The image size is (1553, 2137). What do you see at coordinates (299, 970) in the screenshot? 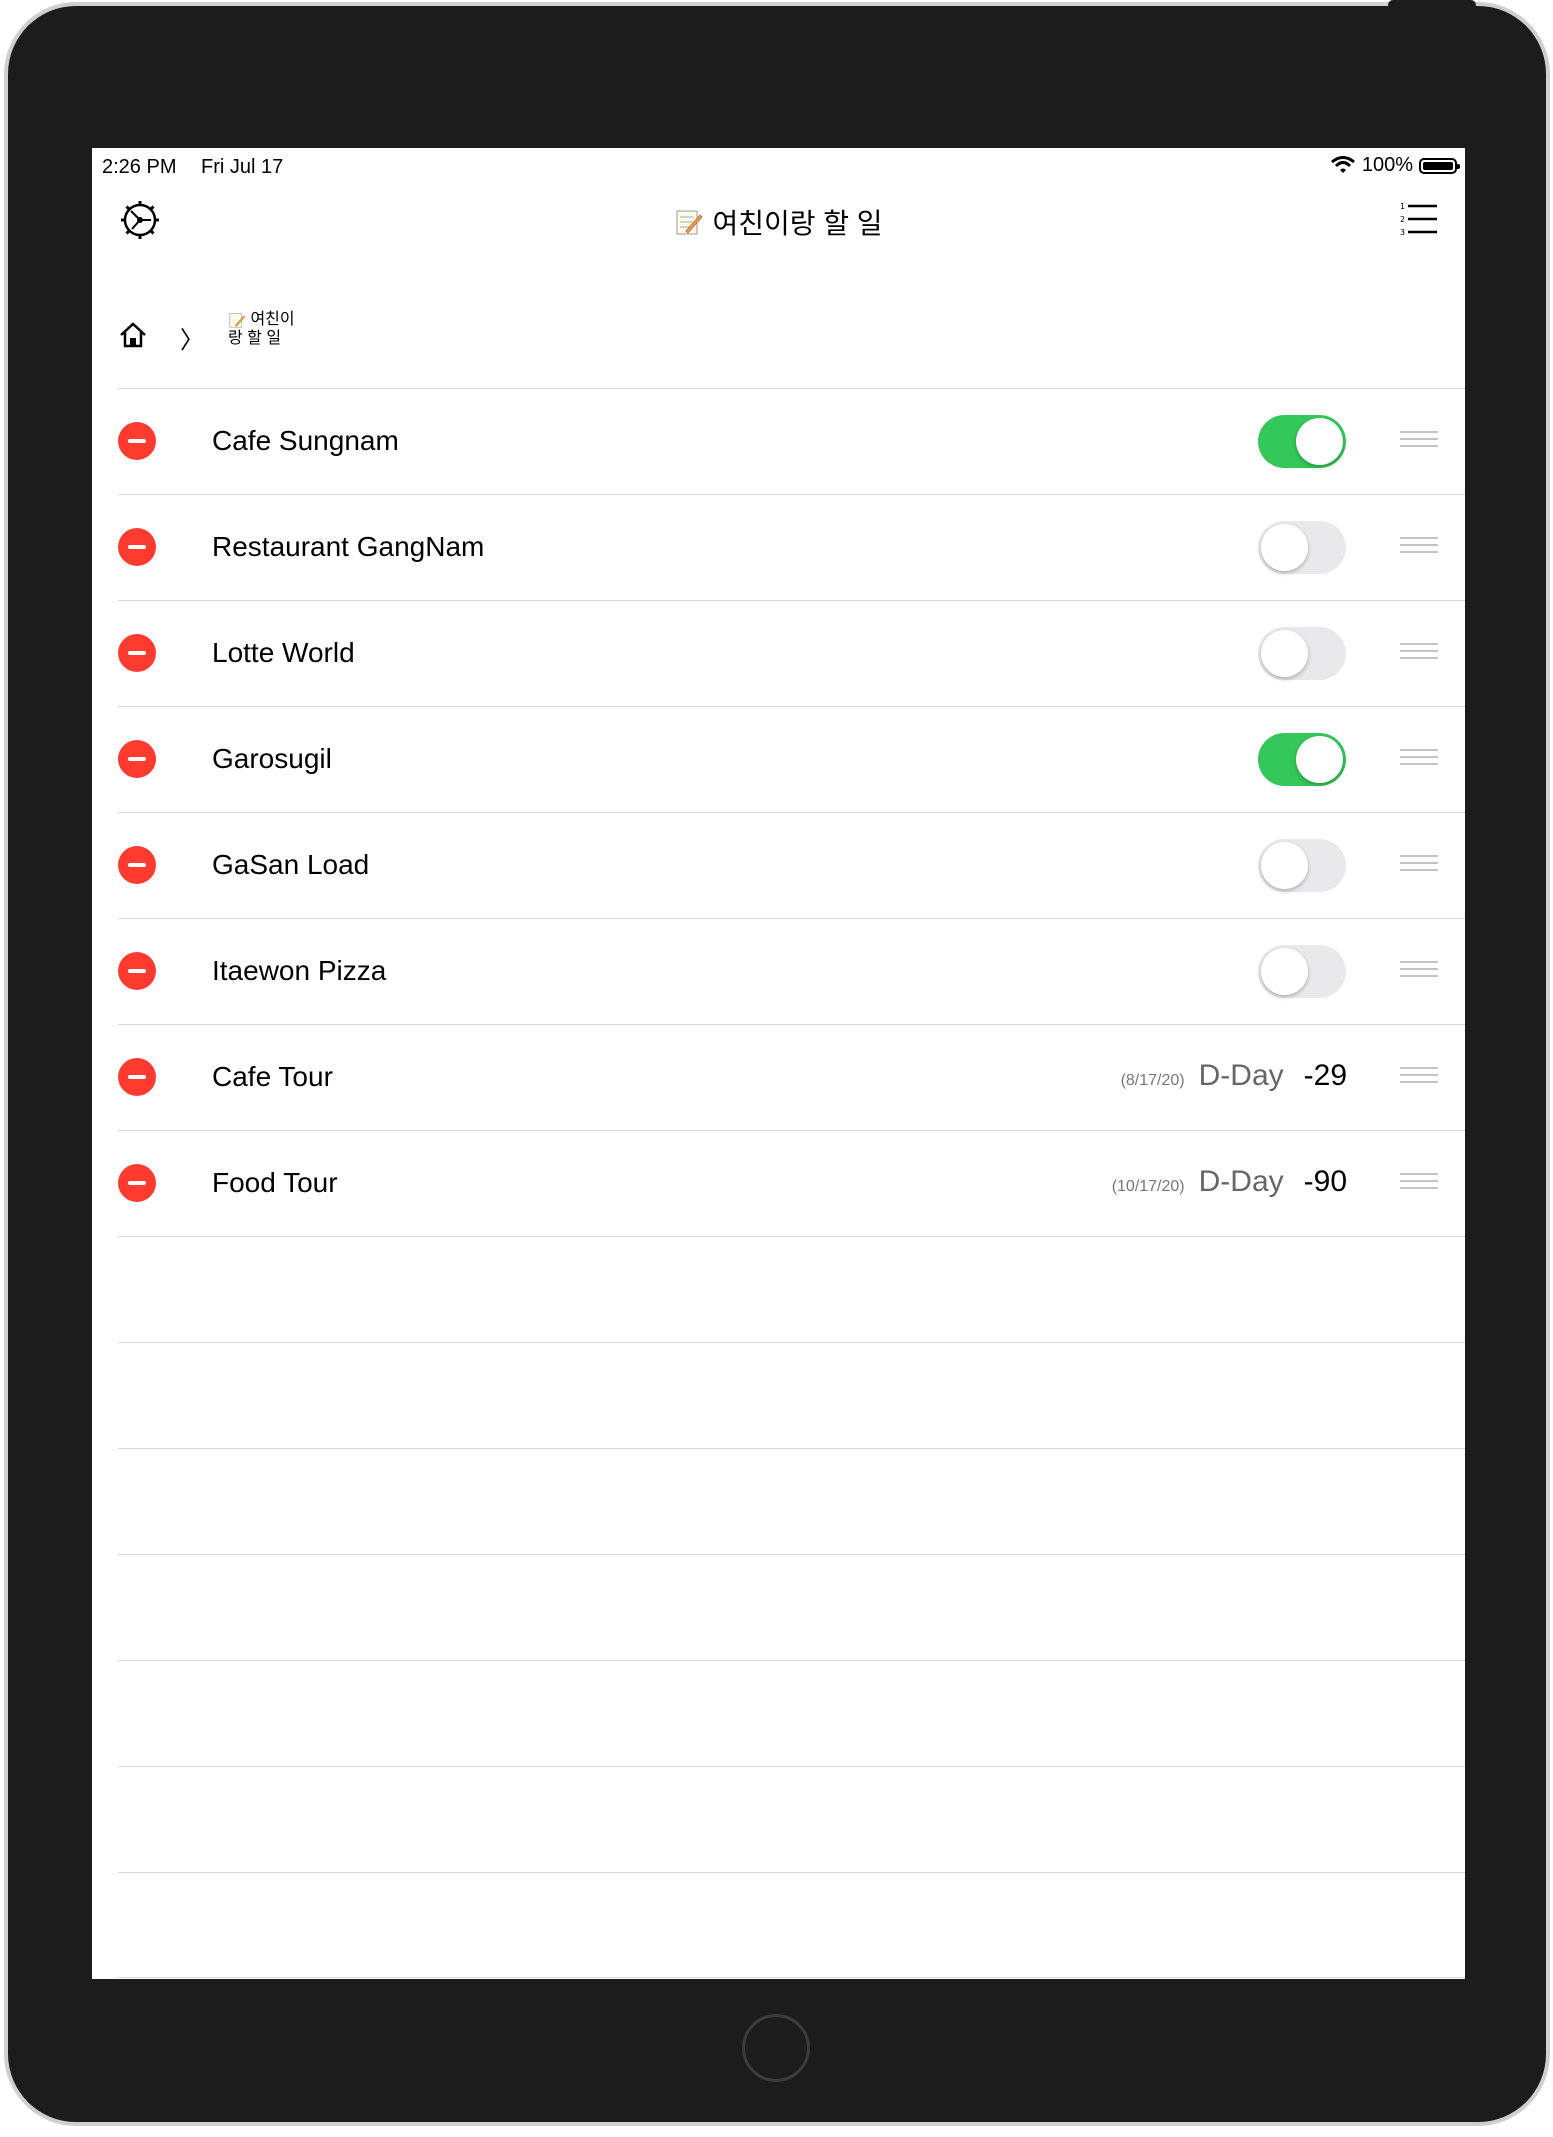
I see `item-title: Itaewon Pizza` at bounding box center [299, 970].